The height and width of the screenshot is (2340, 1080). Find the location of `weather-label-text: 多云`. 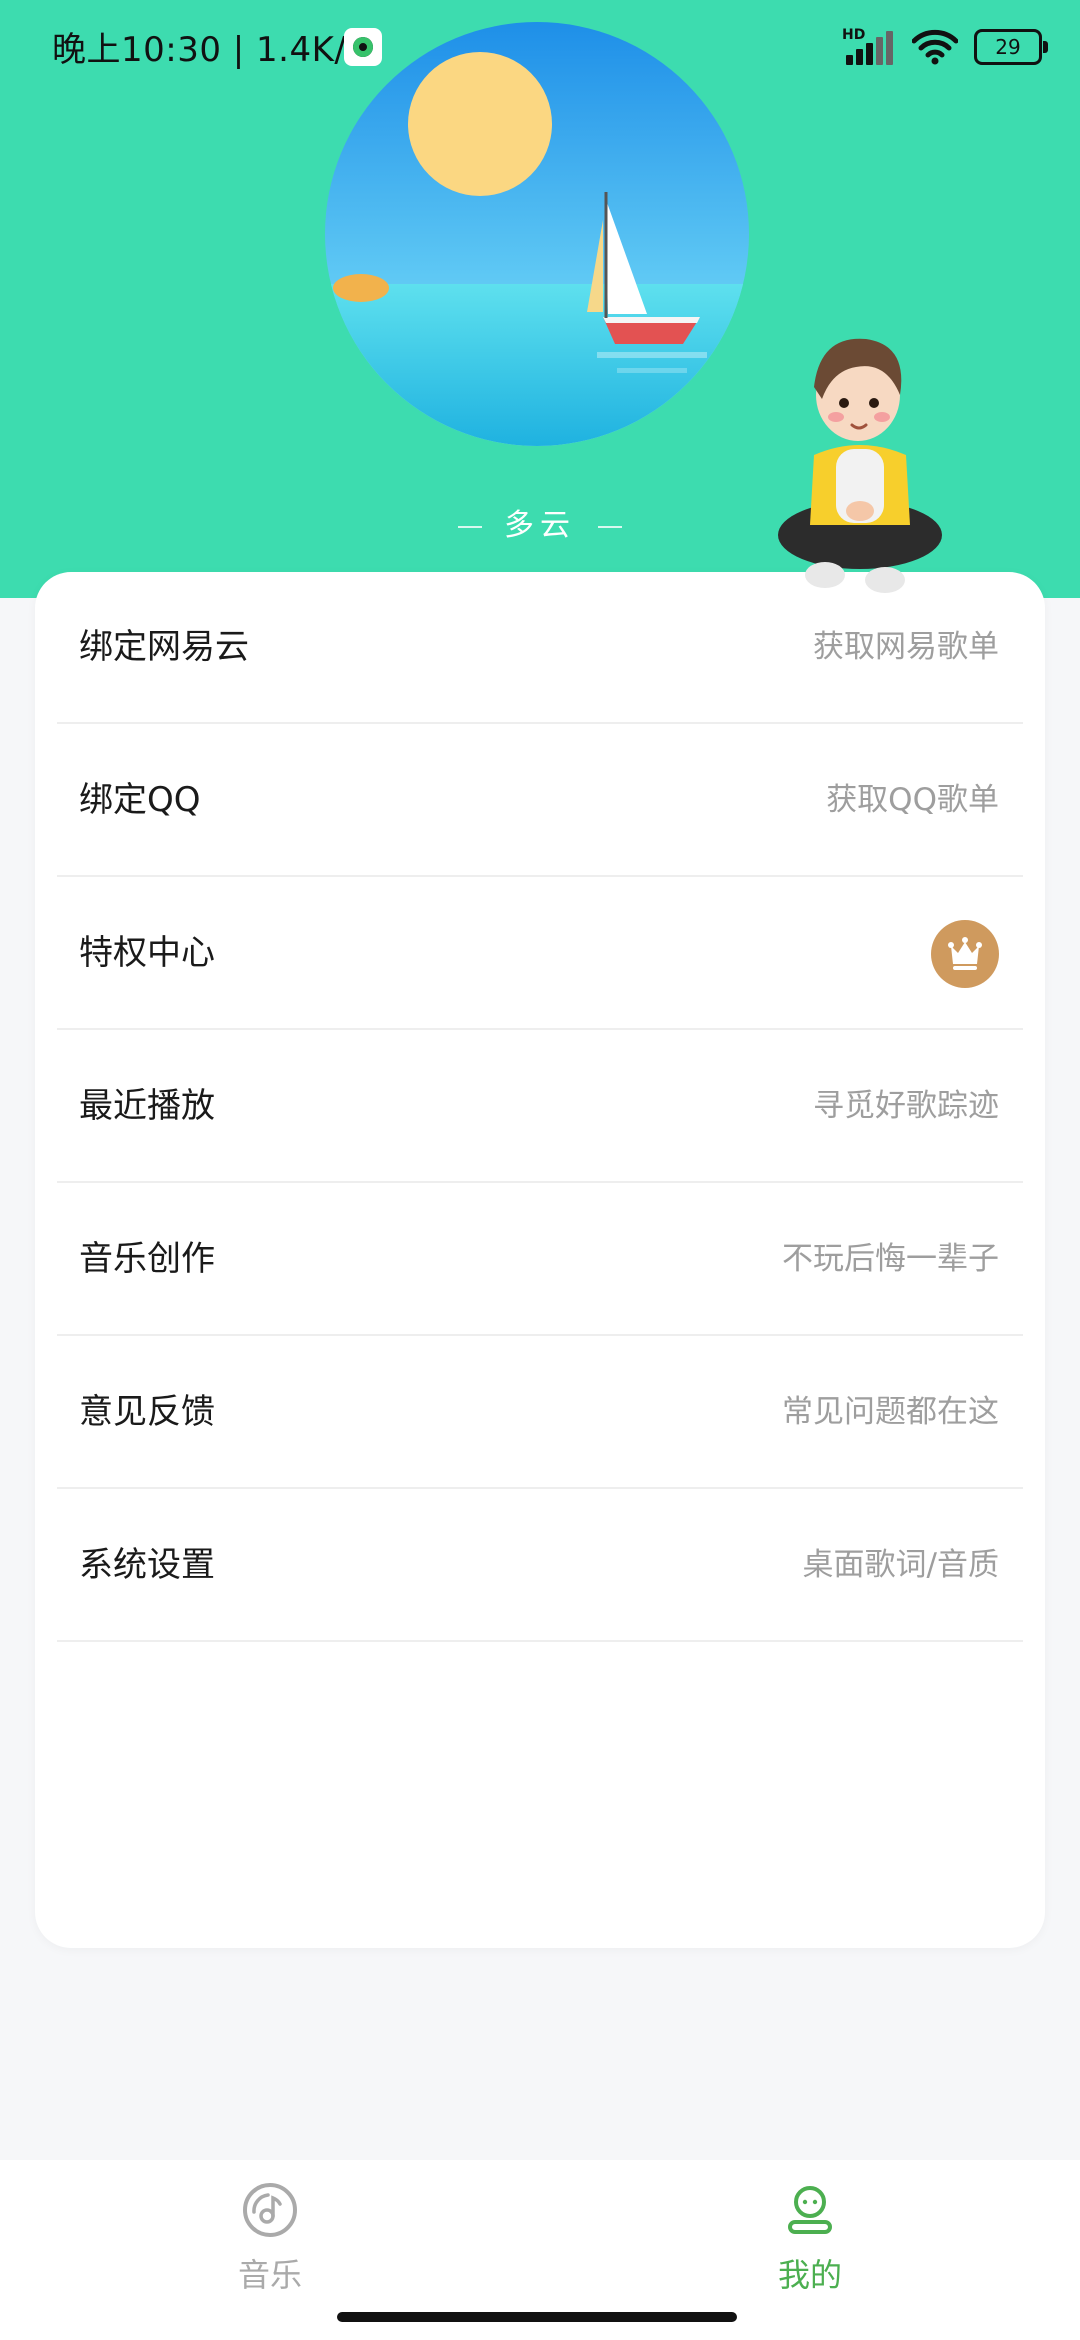

weather-label-text: 多云 is located at coordinates (540, 525).